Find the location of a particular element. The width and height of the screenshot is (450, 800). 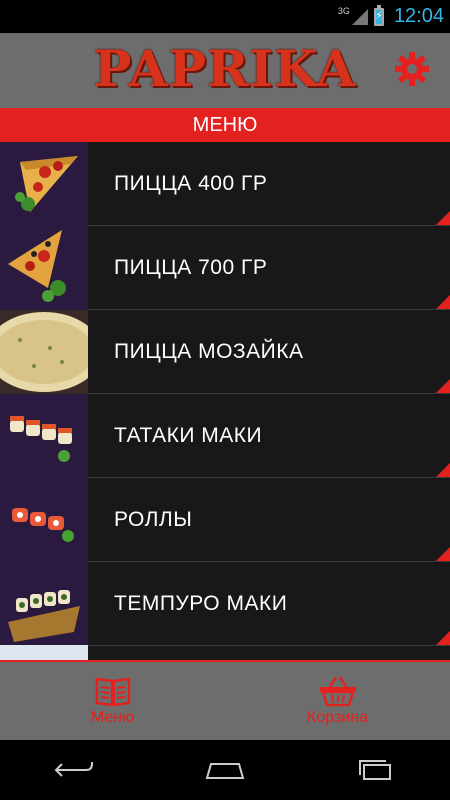

network-type: 3G is located at coordinates (343, 10).